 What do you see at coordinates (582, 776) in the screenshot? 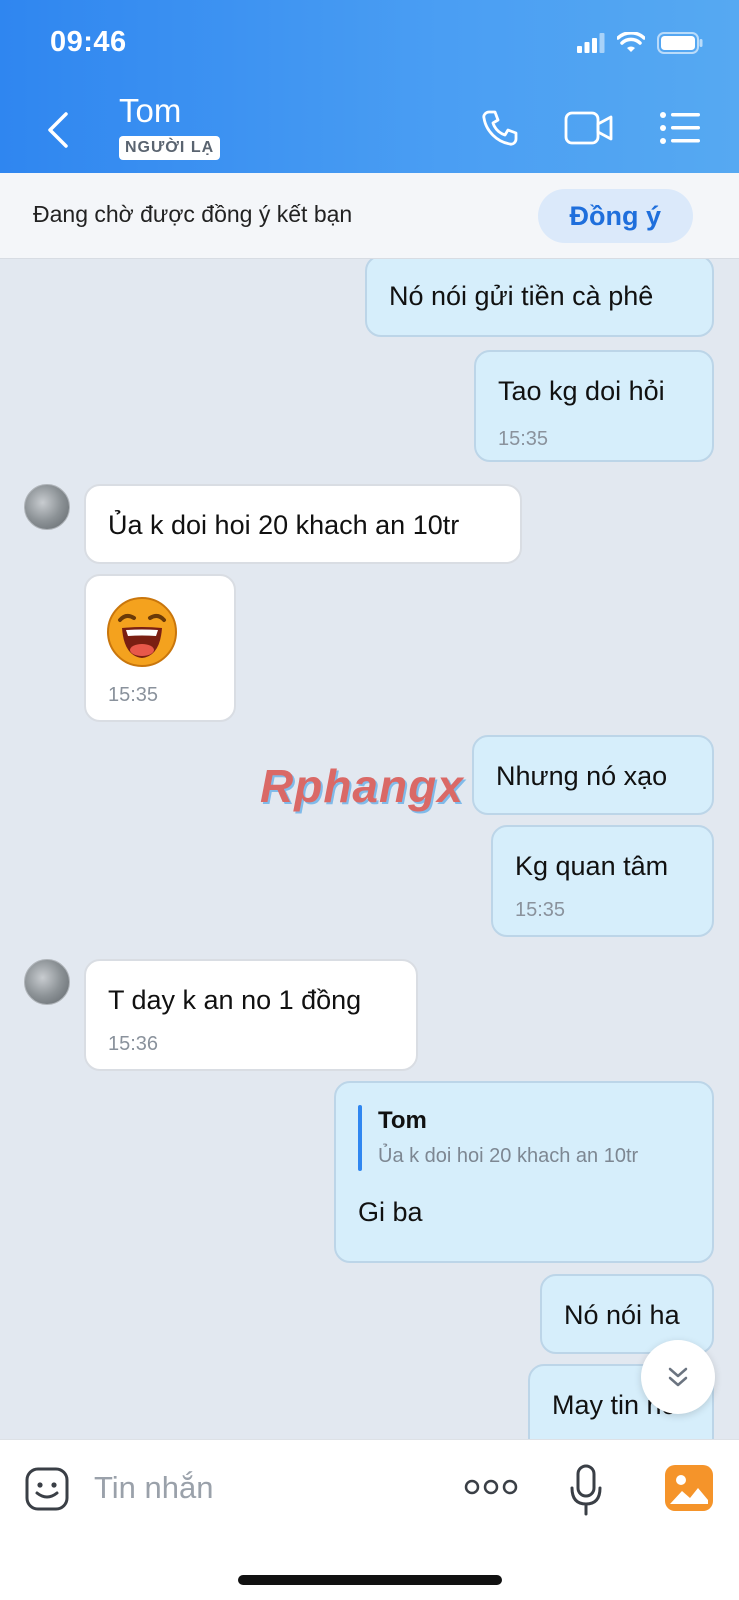
I see `message-text: Nhưng nó xạo` at bounding box center [582, 776].